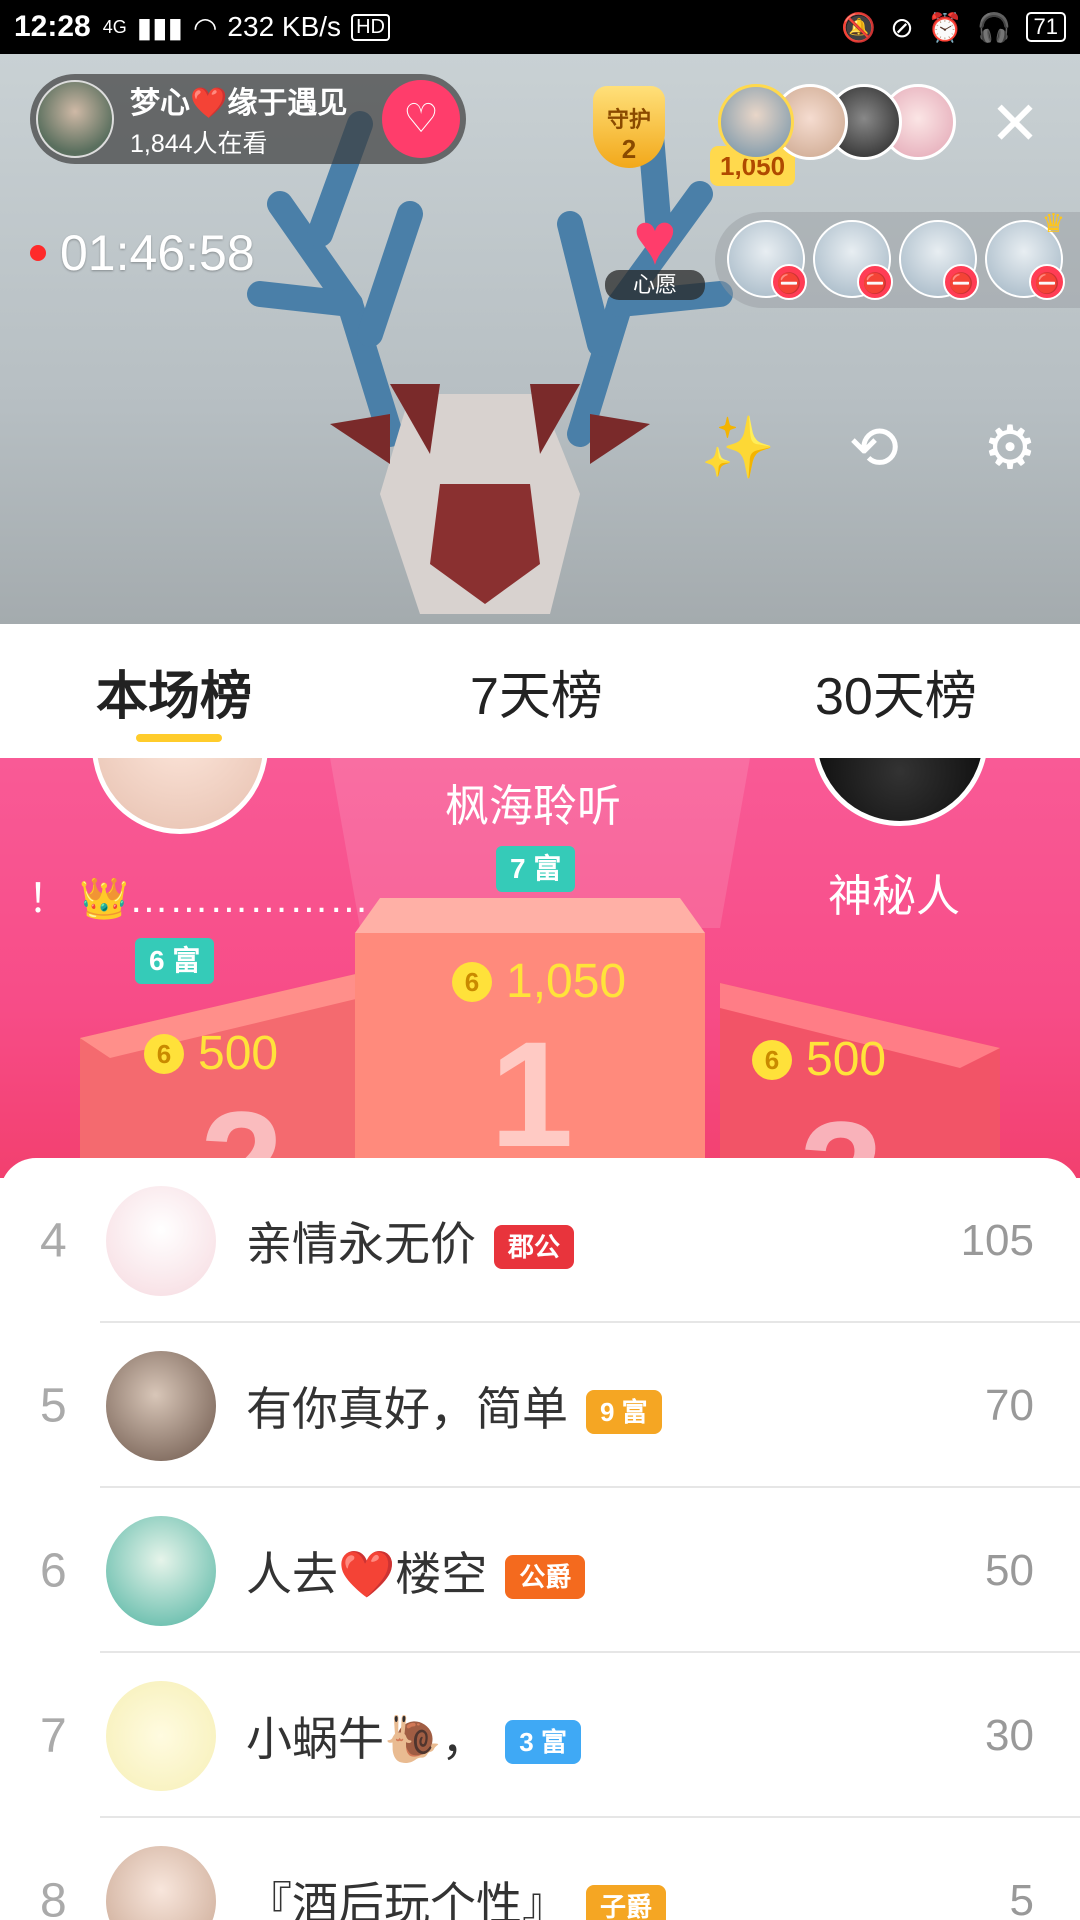  Describe the element at coordinates (53, 1897) in the screenshot. I see `rank-number: 8` at that location.